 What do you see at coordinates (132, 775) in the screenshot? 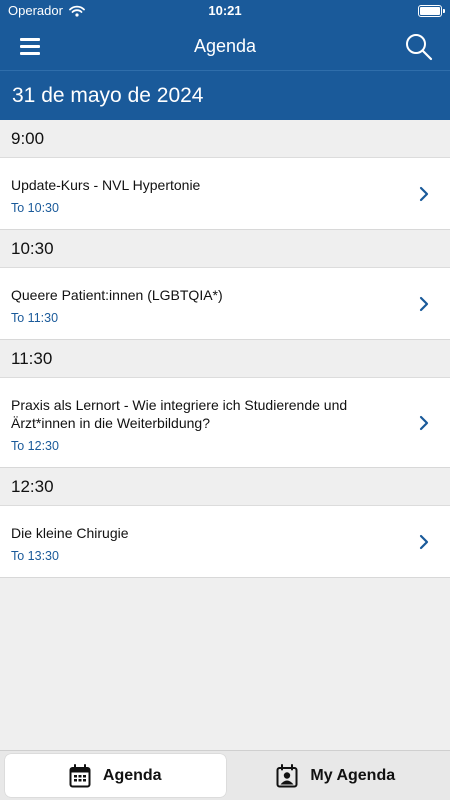
I see `tab-label: Agenda` at bounding box center [132, 775].